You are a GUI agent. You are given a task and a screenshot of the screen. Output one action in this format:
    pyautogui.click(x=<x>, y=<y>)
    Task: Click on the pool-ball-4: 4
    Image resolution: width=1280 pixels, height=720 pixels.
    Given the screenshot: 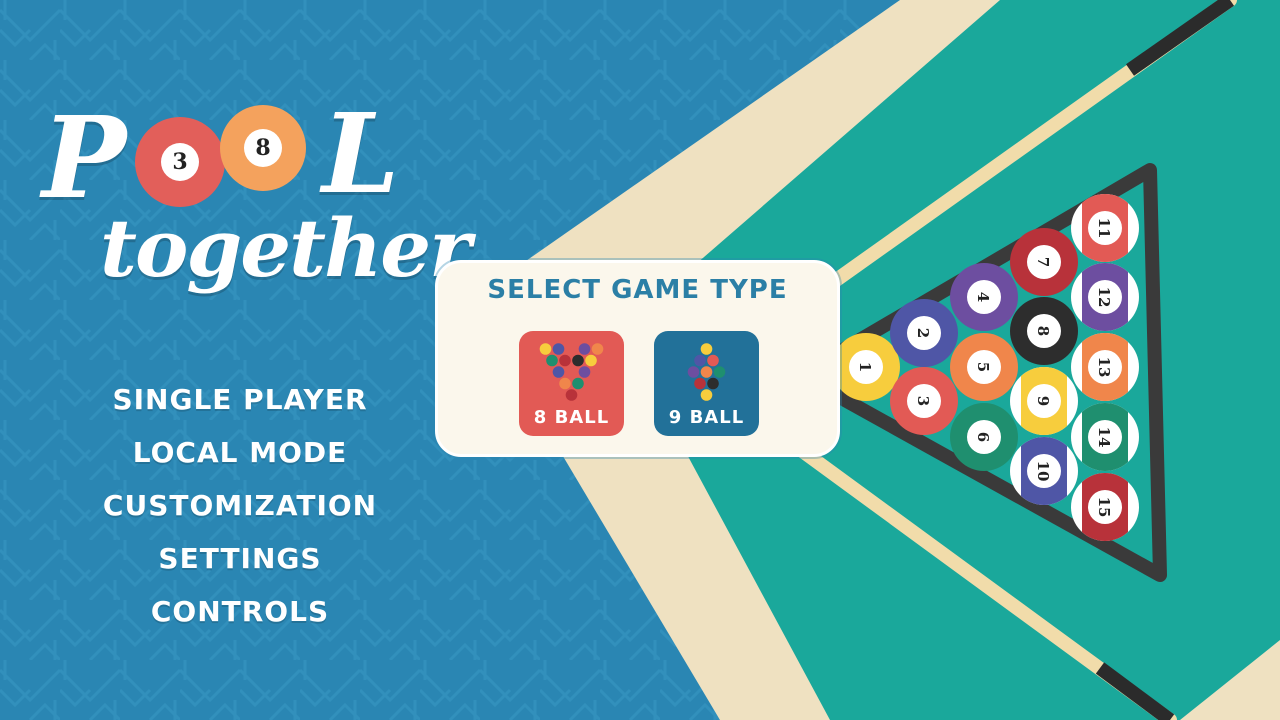 What is the action you would take?
    pyautogui.click(x=984, y=297)
    